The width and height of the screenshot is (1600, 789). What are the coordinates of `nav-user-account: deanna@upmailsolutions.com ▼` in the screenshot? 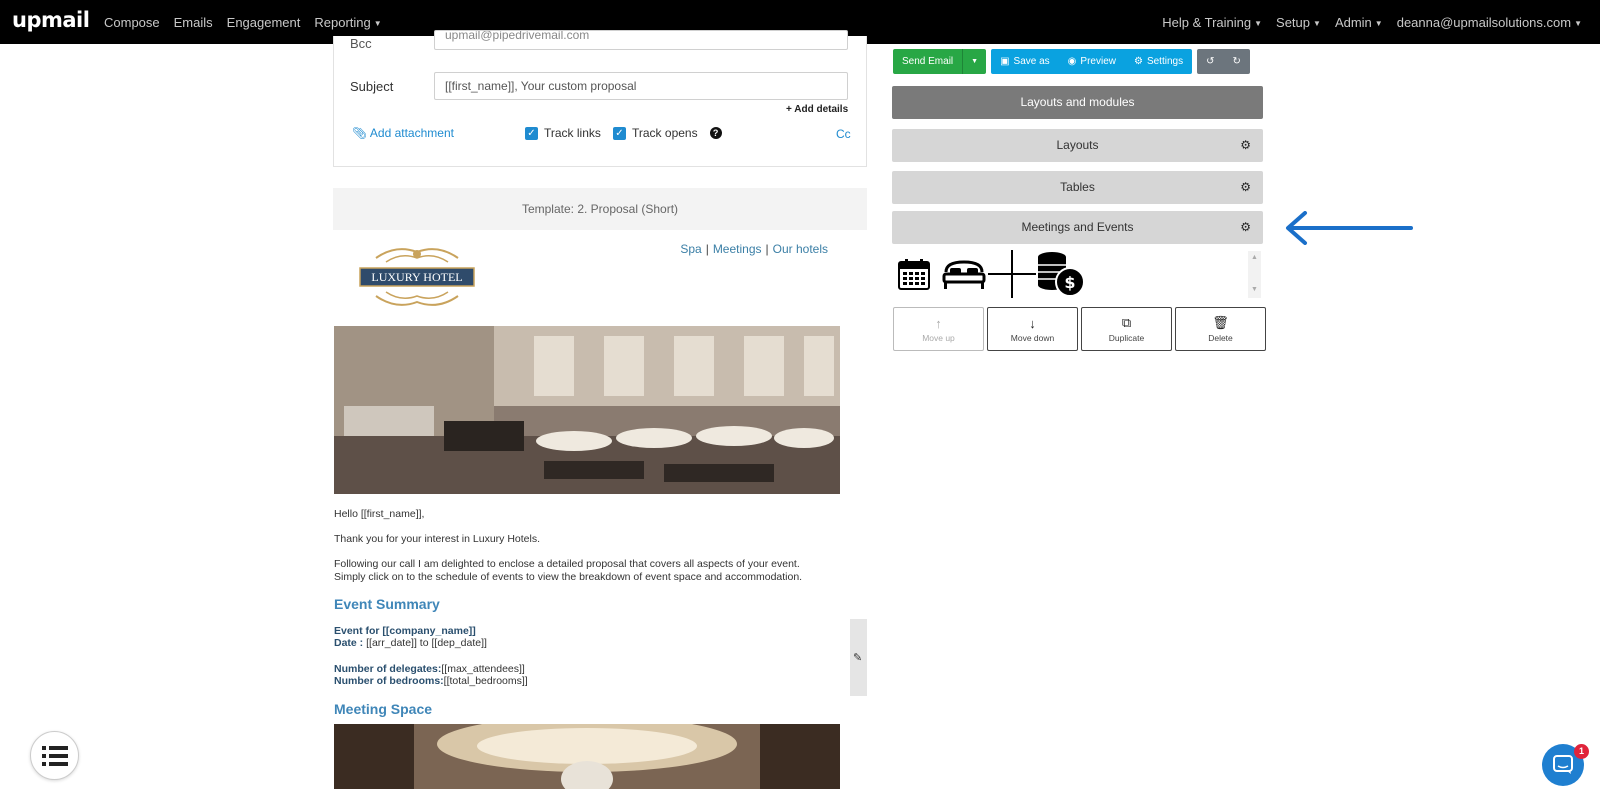 It's located at (1489, 22).